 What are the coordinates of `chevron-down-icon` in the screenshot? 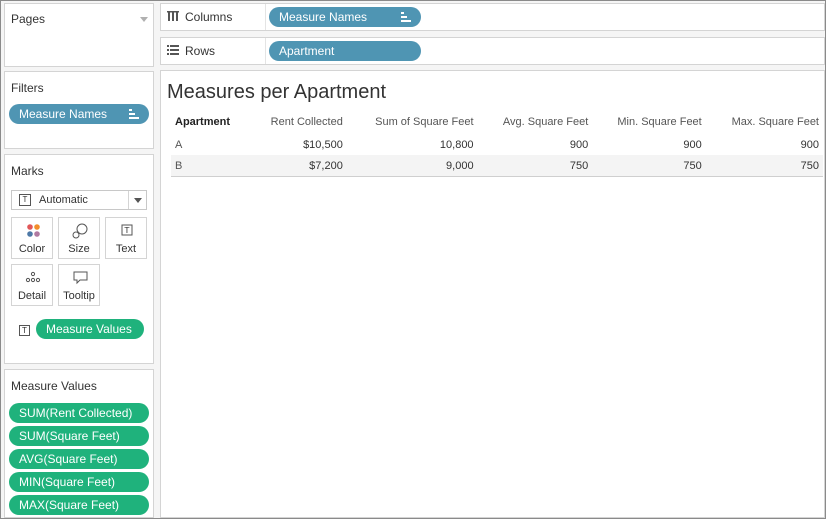 It's located at (138, 200).